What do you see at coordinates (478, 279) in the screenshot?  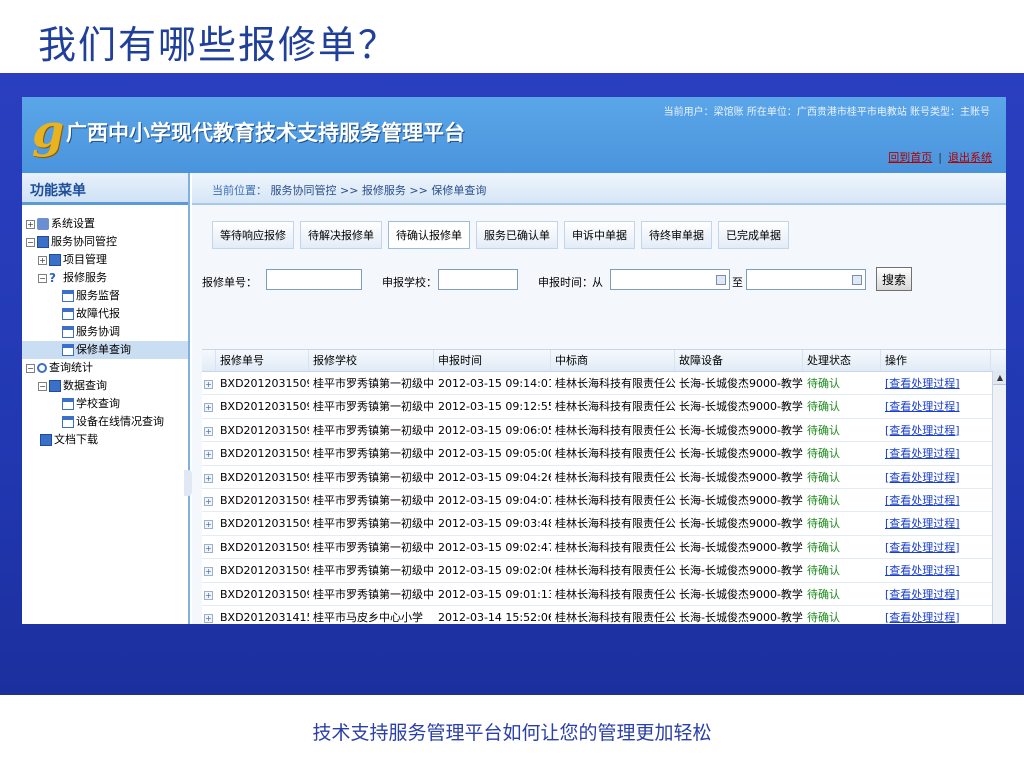 I see `school-input` at bounding box center [478, 279].